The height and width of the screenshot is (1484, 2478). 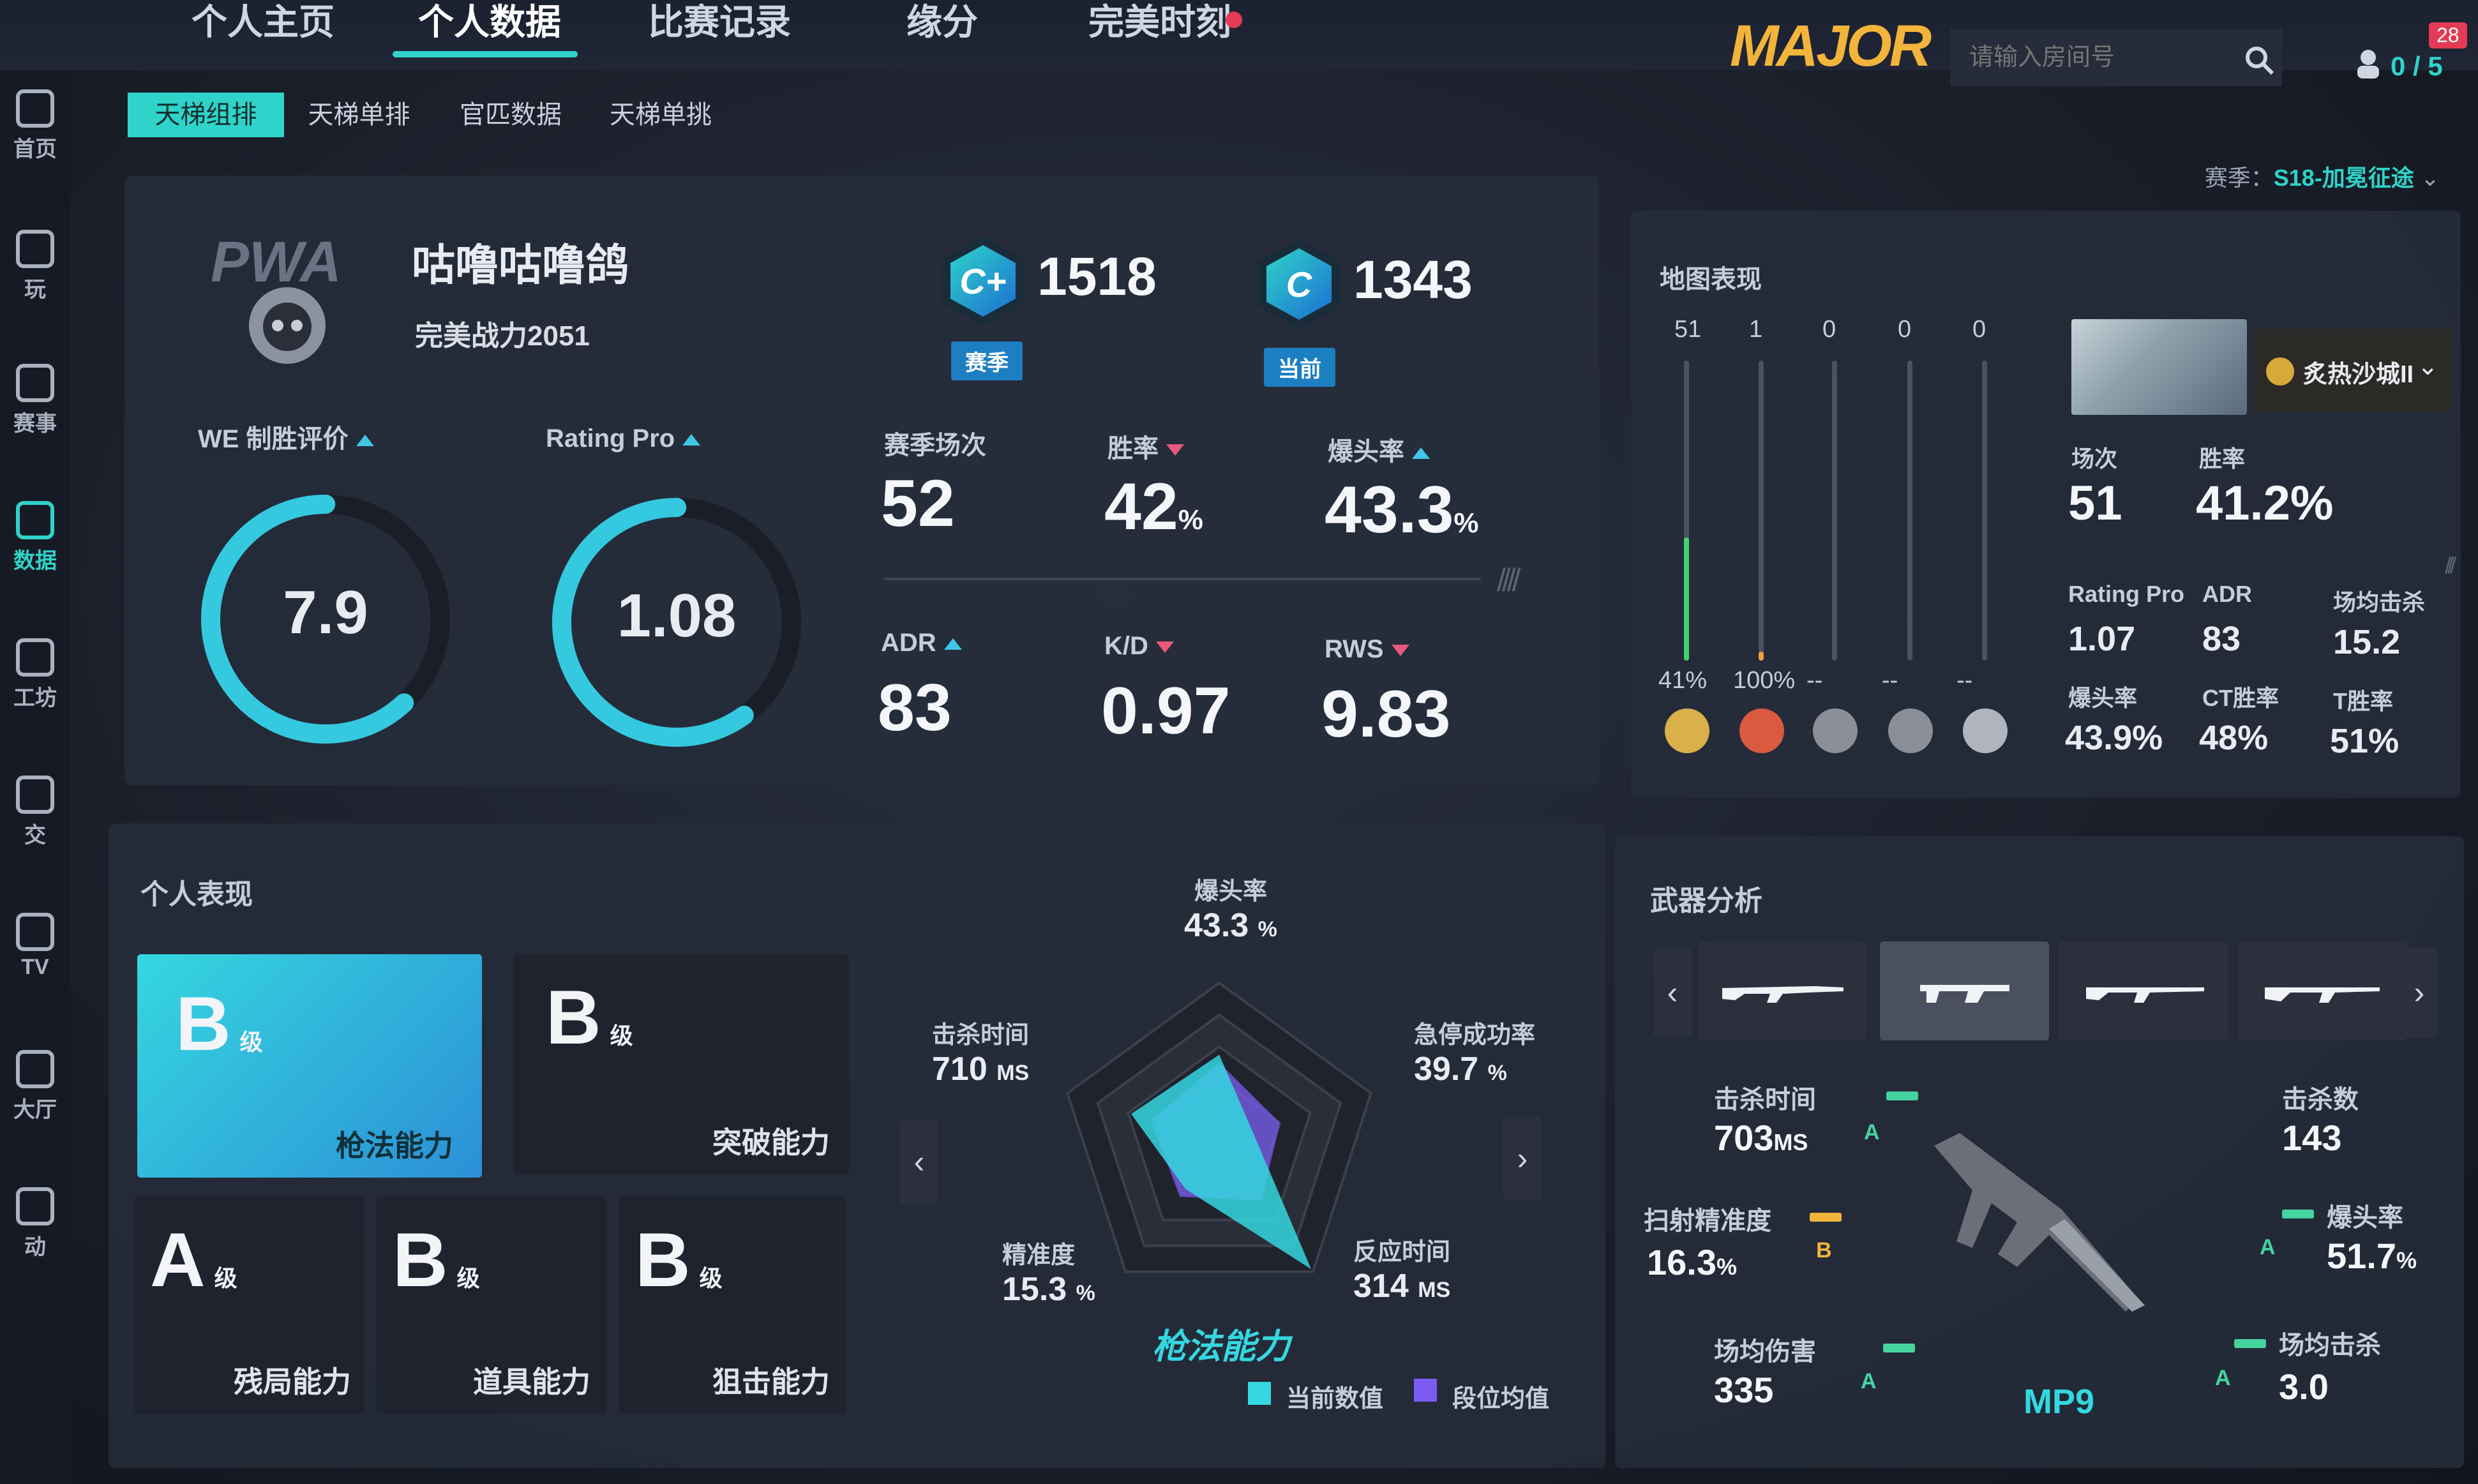 I want to click on sidebar-item-trade: 交, so click(x=35, y=812).